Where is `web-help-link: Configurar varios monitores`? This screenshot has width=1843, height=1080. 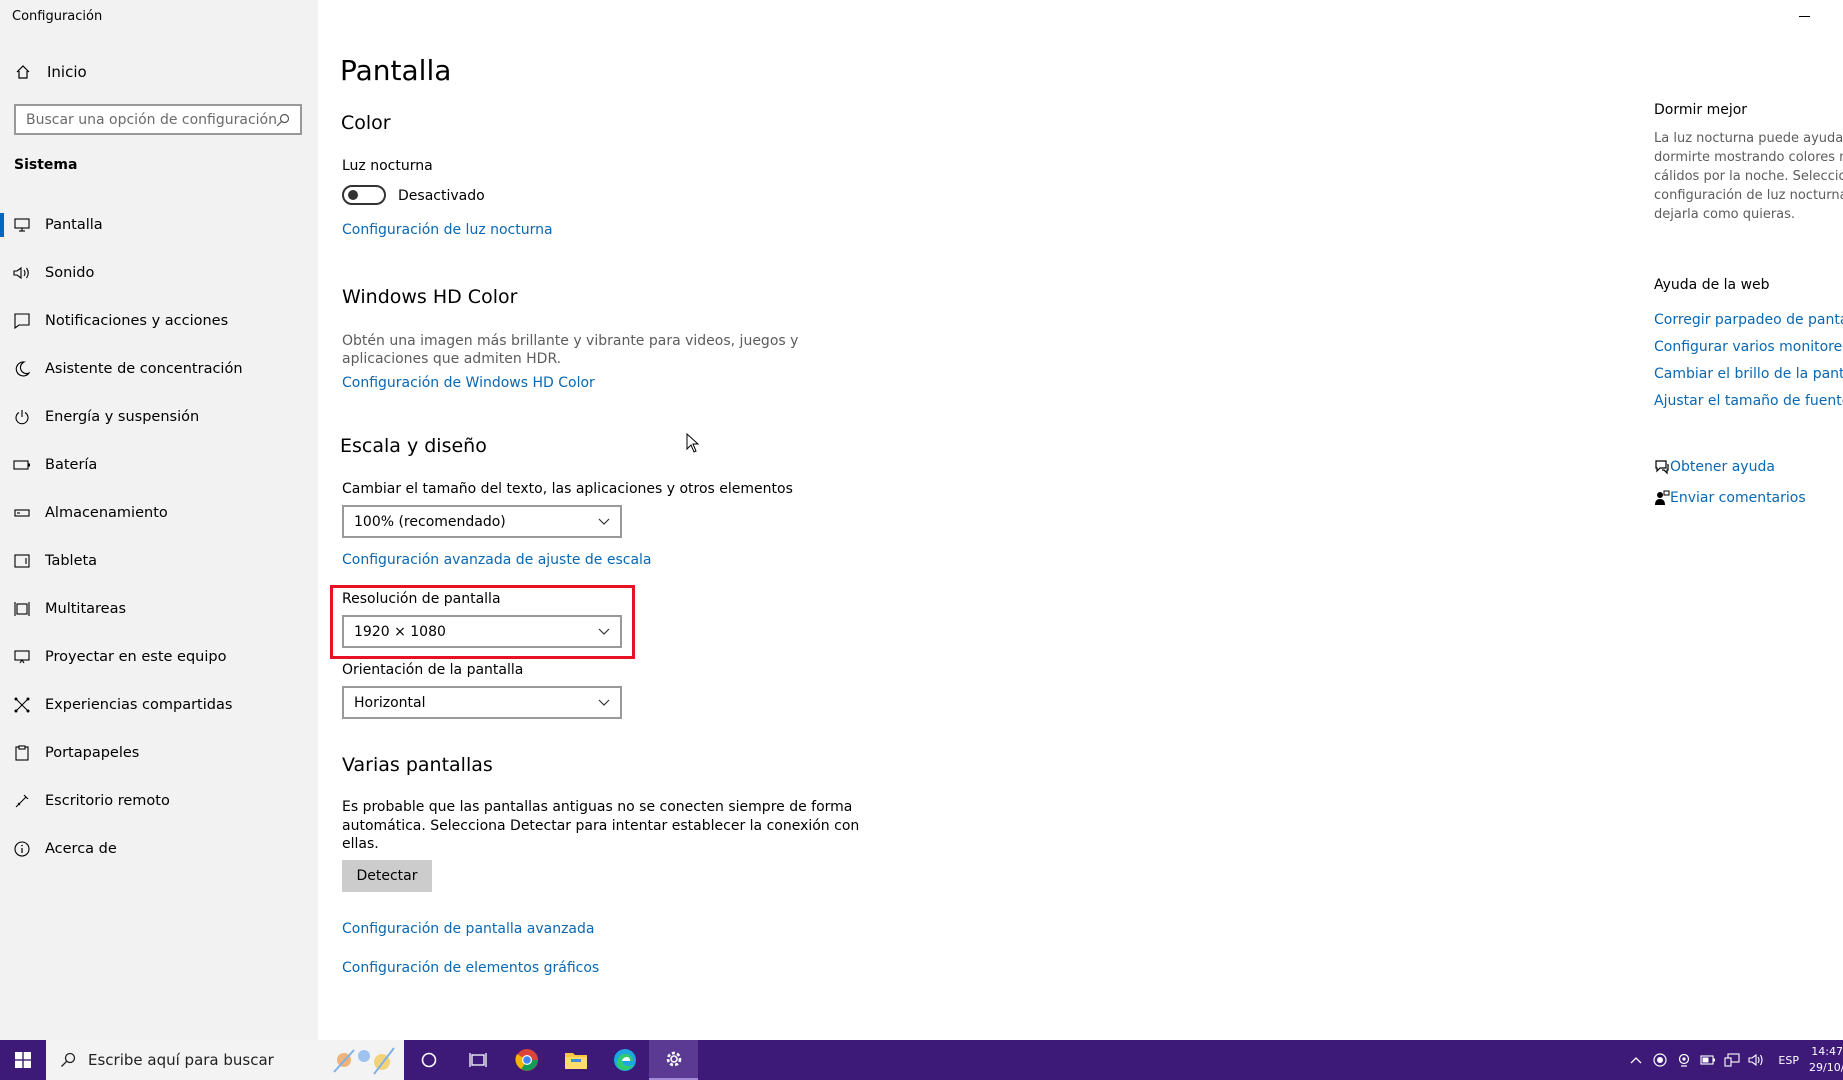 web-help-link: Configurar varios monitores is located at coordinates (1748, 347).